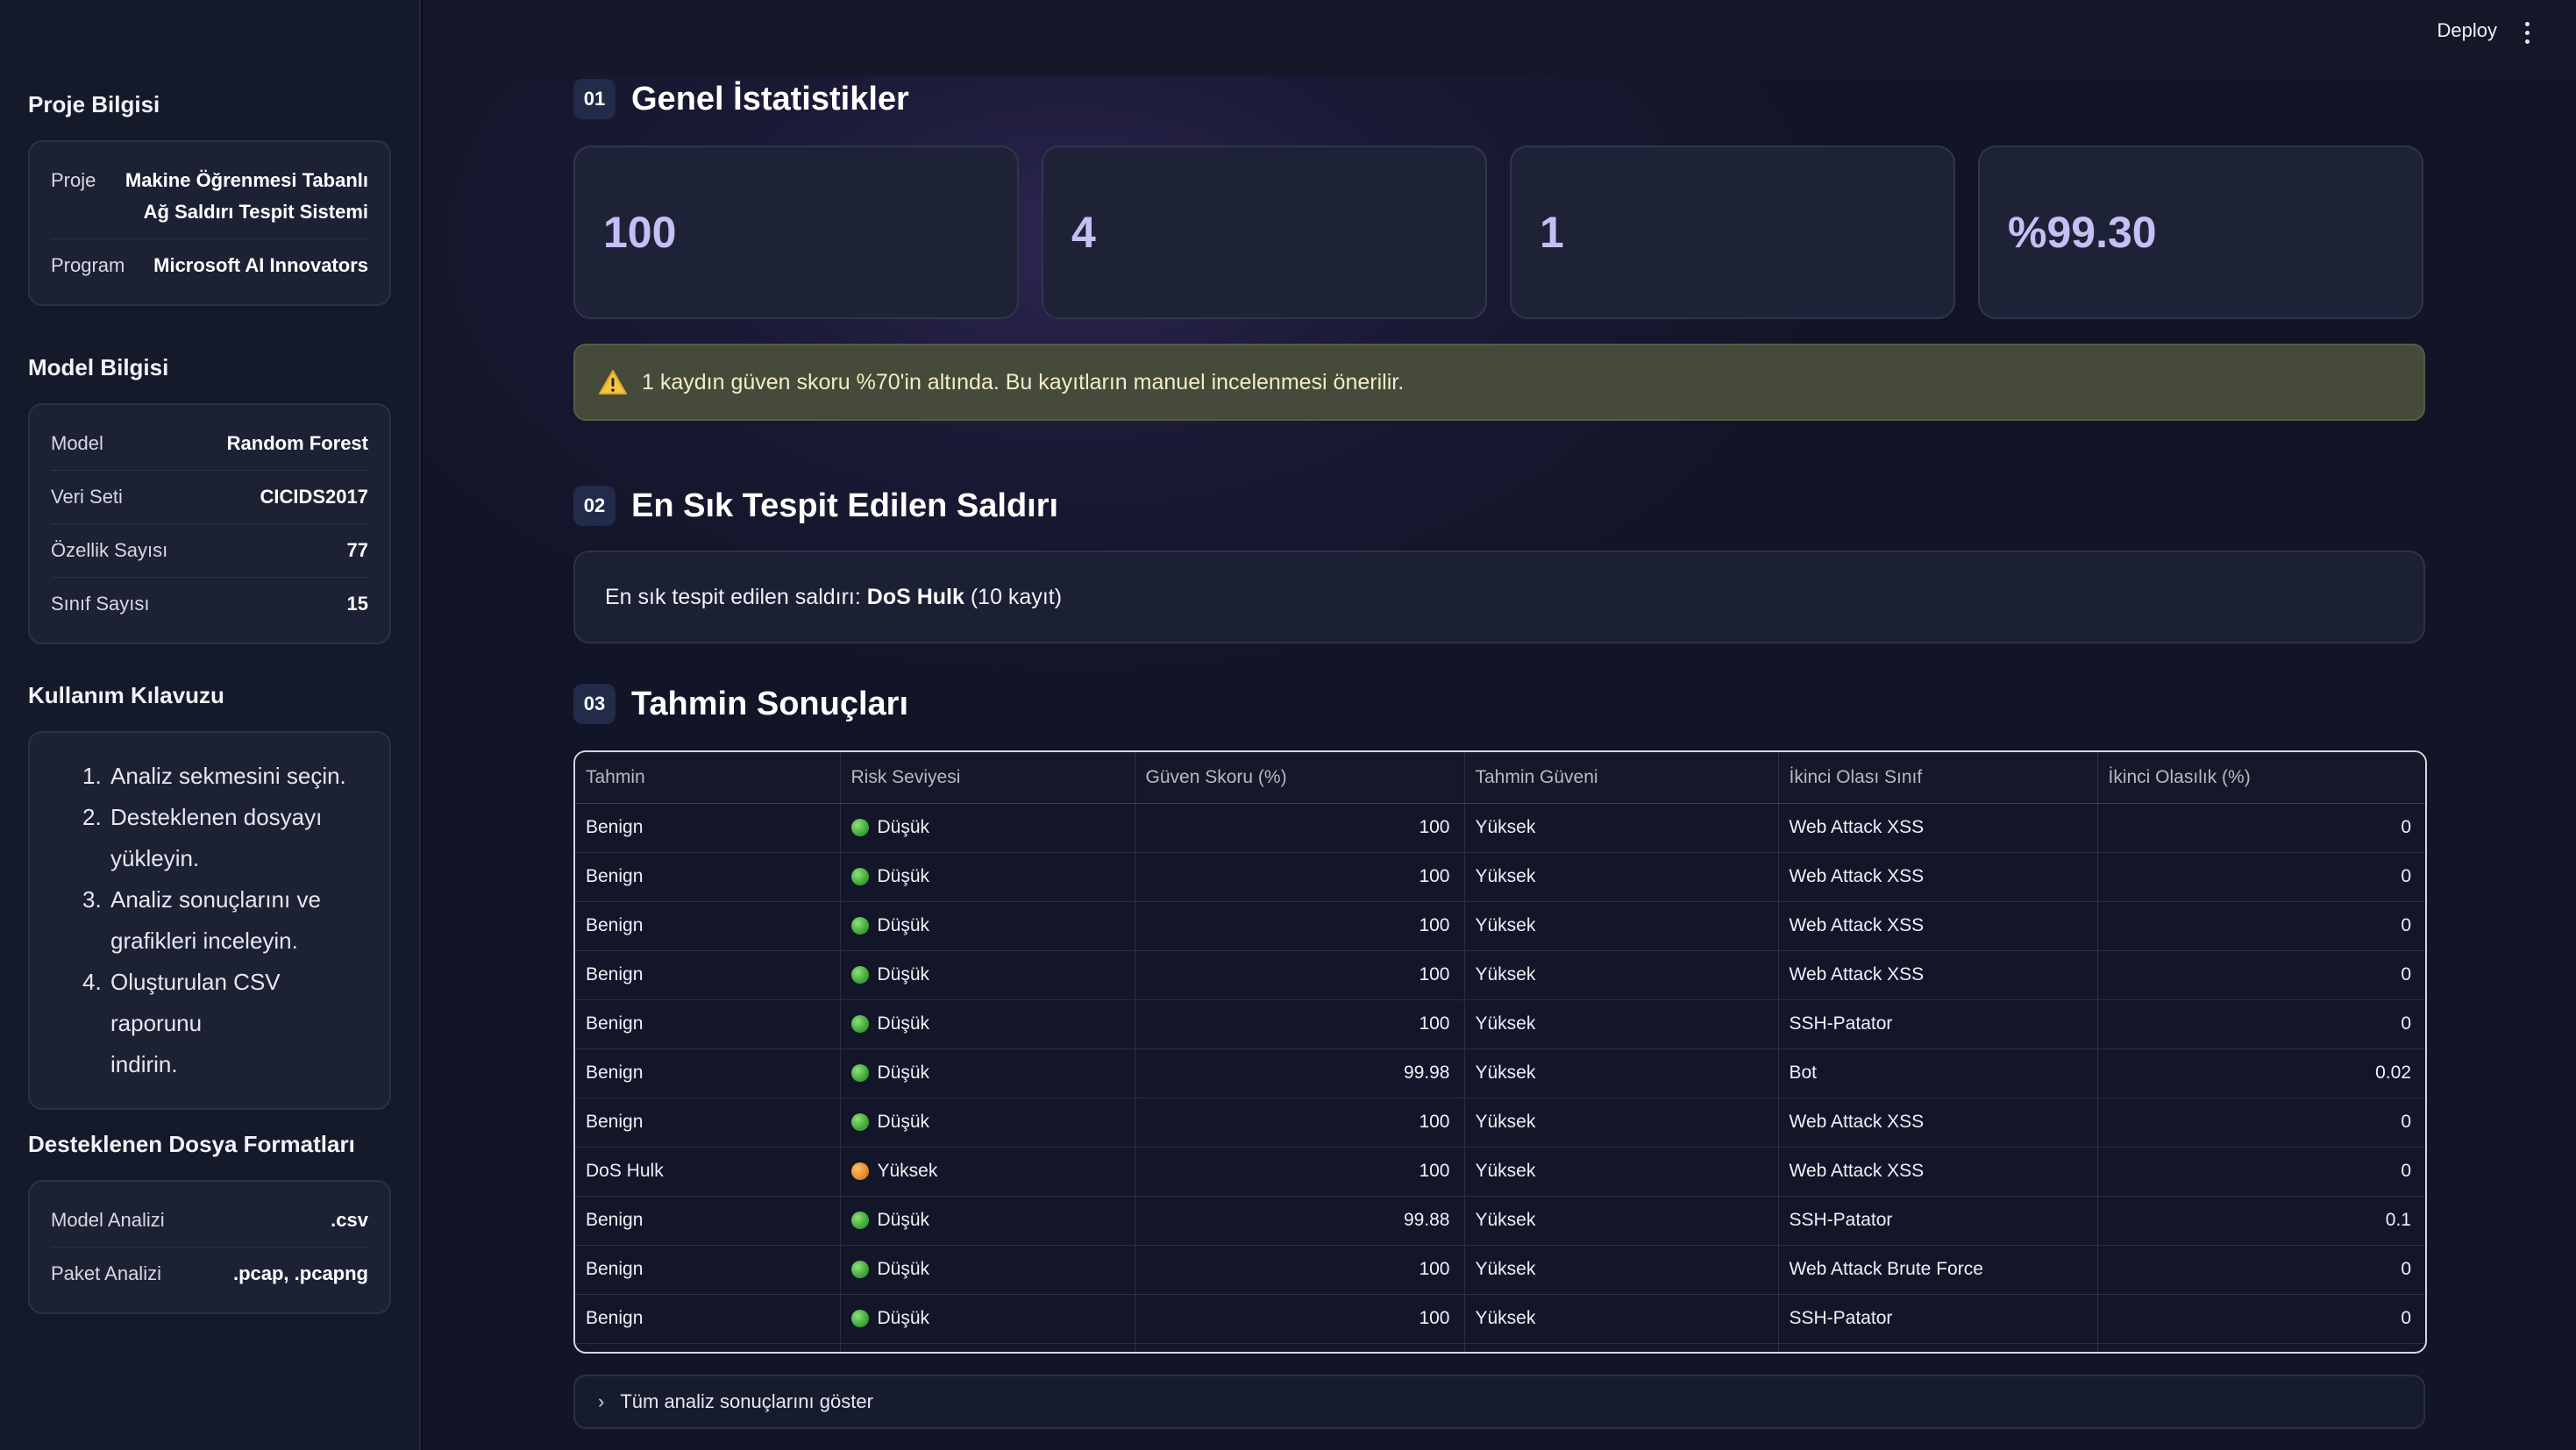 The height and width of the screenshot is (1450, 2576). Describe the element at coordinates (1938, 1073) in the screenshot. I see `table-cell: Bot` at that location.